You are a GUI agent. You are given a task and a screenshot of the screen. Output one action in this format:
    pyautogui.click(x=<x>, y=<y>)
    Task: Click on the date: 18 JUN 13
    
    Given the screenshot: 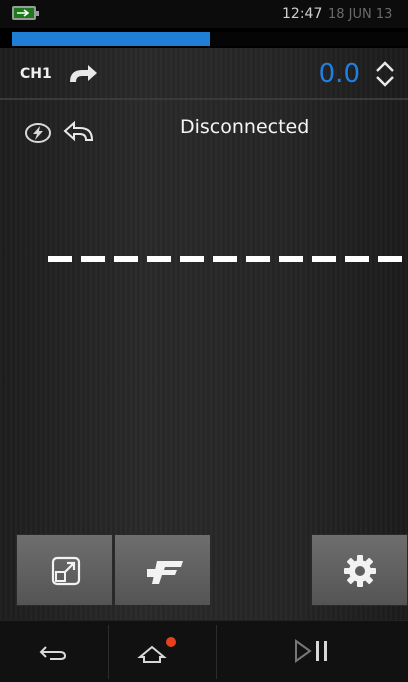 What is the action you would take?
    pyautogui.click(x=360, y=14)
    